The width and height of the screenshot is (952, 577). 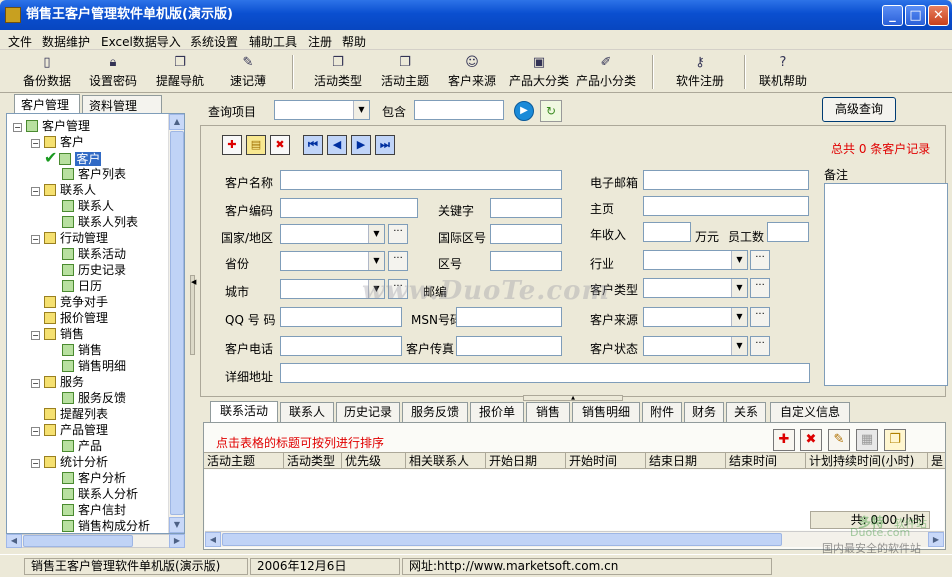 What do you see at coordinates (122, 104) in the screenshot?
I see `tab-data-management: 资料管理` at bounding box center [122, 104].